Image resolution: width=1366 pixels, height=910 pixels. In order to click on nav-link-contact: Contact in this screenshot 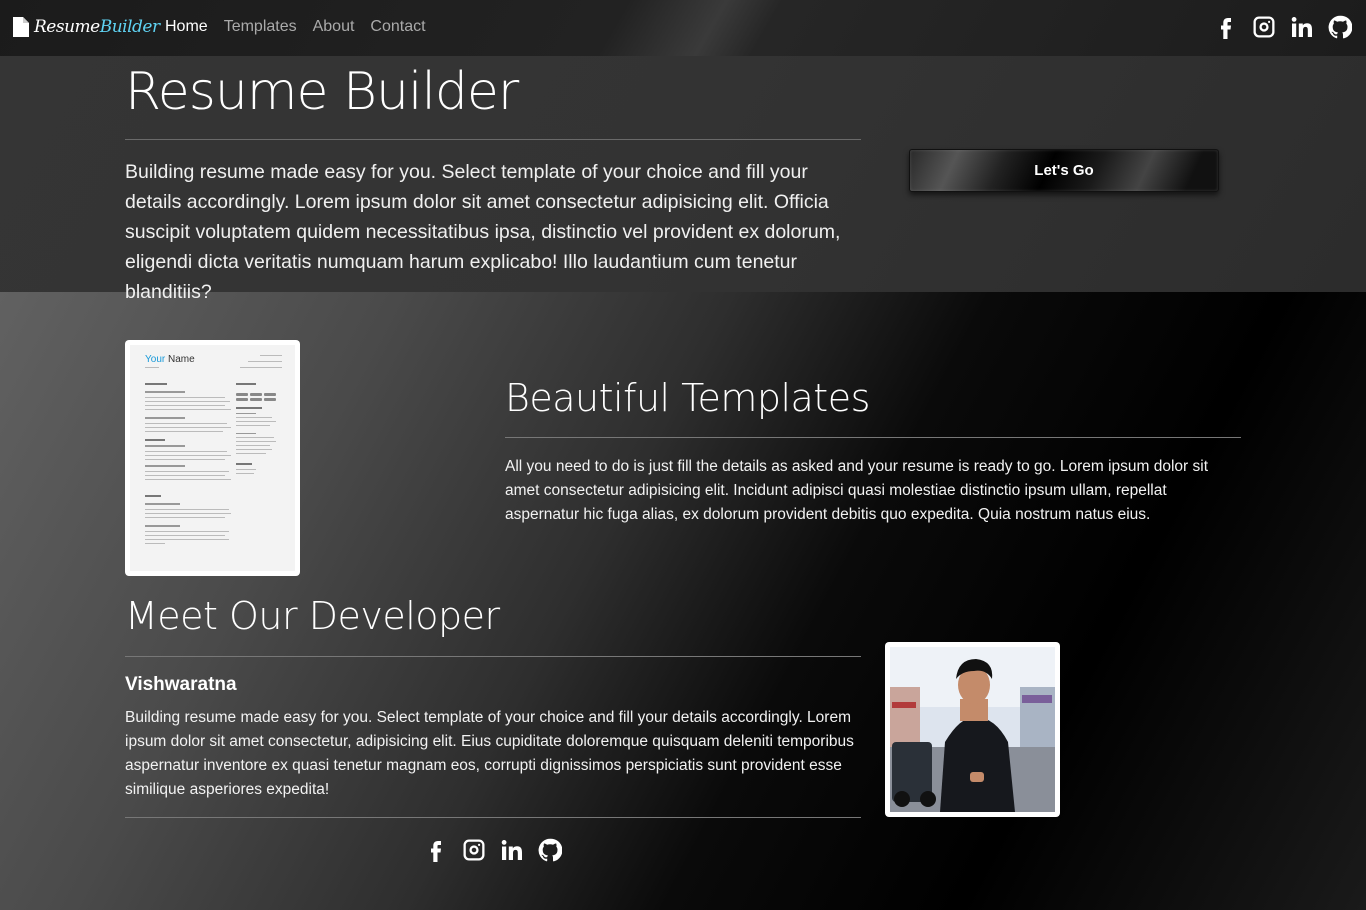, I will do `click(397, 27)`.